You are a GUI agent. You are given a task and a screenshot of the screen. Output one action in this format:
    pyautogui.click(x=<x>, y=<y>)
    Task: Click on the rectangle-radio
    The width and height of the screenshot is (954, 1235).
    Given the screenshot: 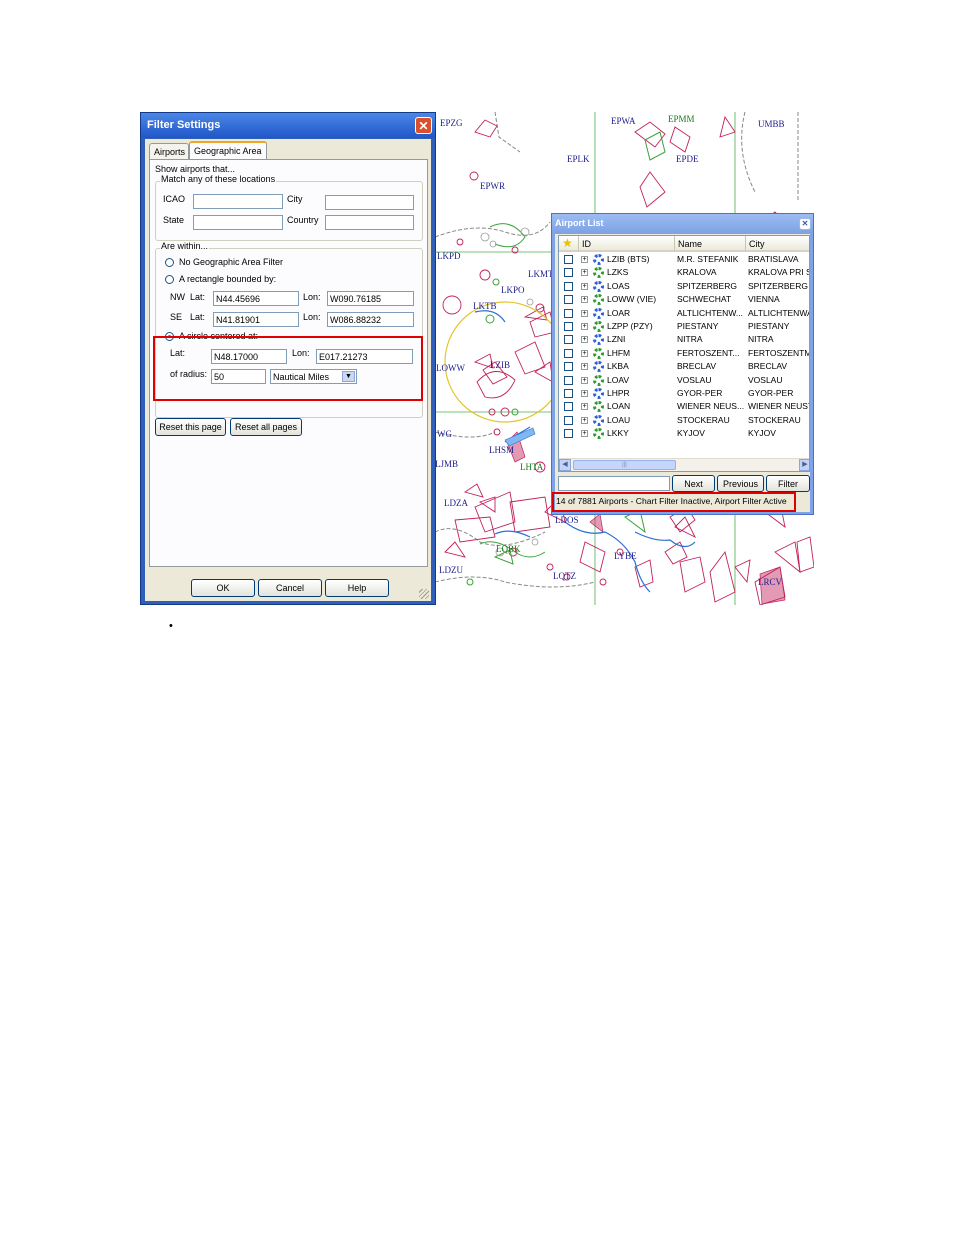 What is the action you would take?
    pyautogui.click(x=169, y=279)
    